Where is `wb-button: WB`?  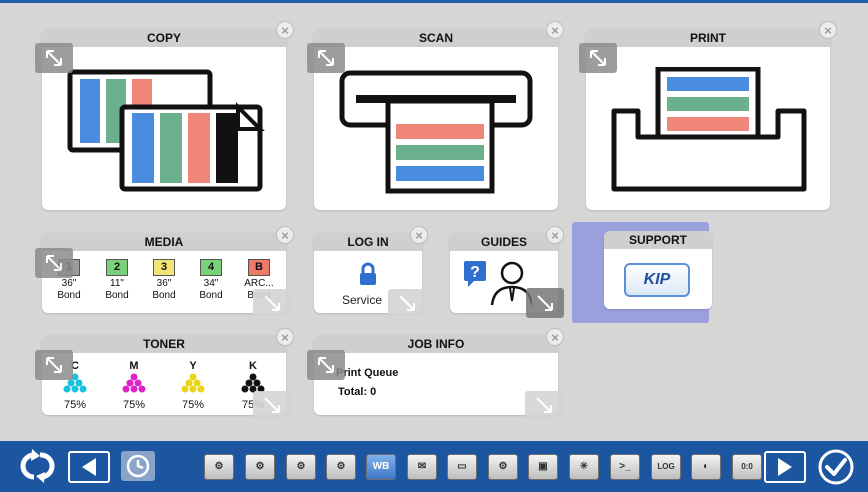
wb-button: WB is located at coordinates (381, 467).